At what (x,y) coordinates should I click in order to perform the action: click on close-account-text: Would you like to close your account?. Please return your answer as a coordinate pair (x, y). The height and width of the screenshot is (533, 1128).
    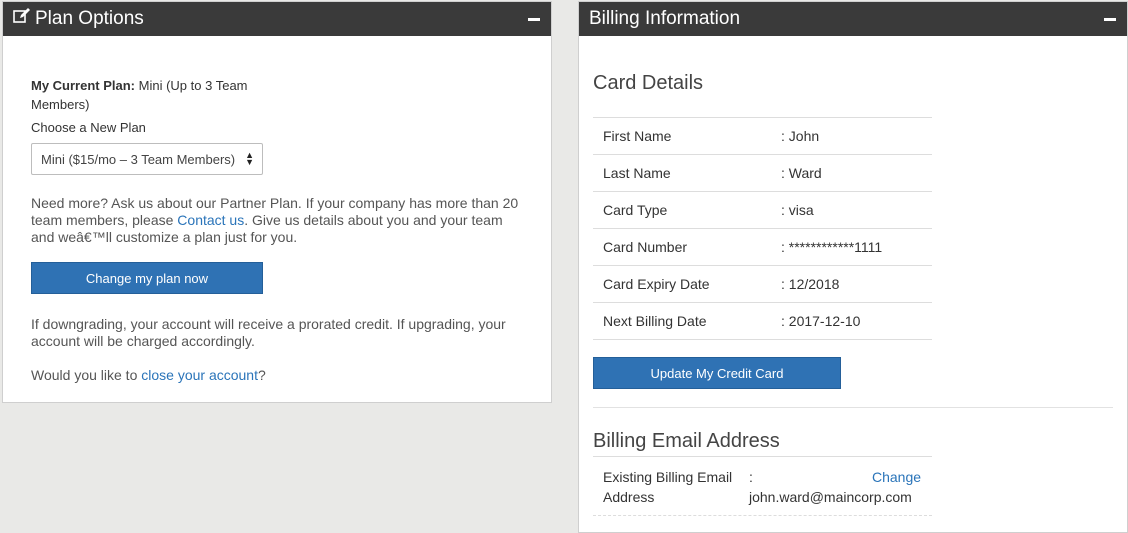
    Looking at the image, I should click on (148, 375).